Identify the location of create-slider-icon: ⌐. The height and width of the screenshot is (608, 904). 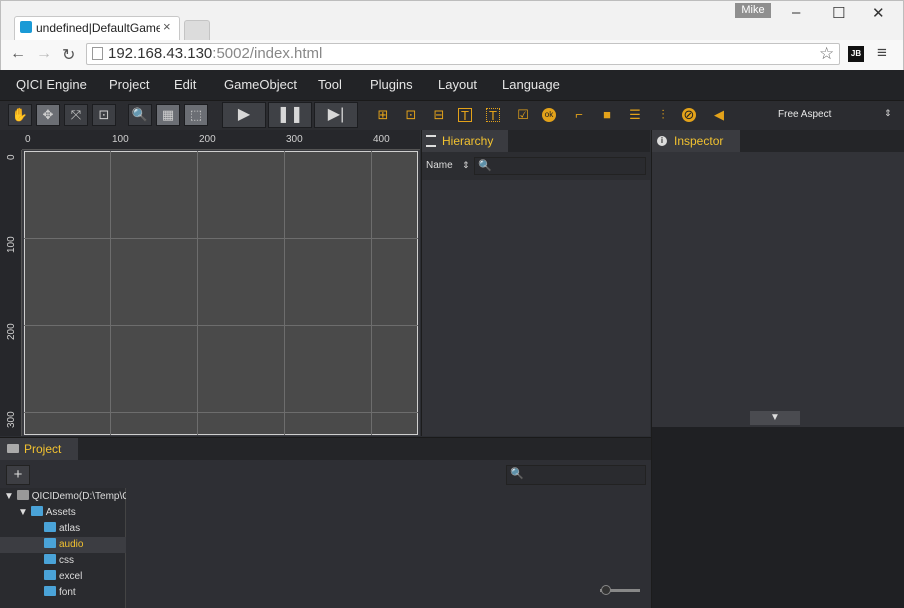
(579, 115).